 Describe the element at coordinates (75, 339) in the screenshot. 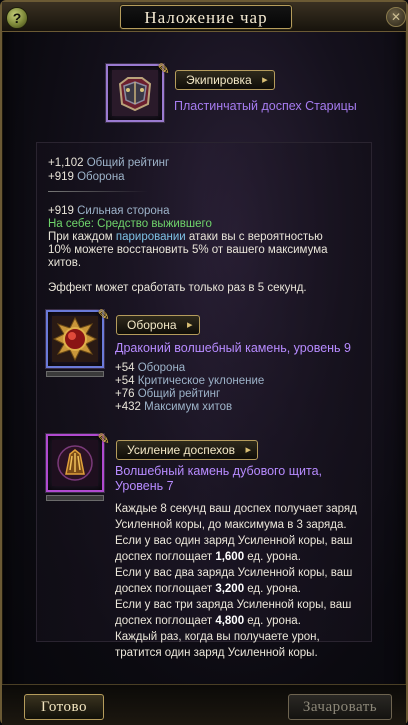

I see `red-gem-icon` at that location.